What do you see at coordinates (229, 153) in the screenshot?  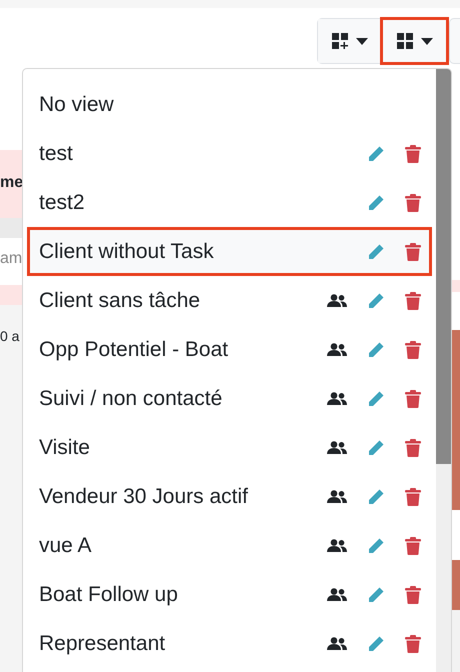 I see `menu-item: test` at bounding box center [229, 153].